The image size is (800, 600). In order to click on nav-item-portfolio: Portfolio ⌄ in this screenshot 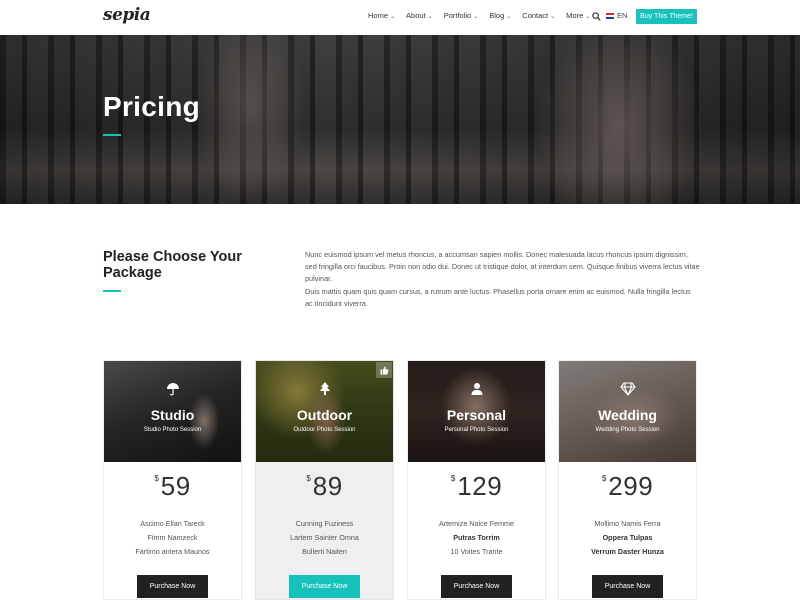, I will do `click(461, 15)`.